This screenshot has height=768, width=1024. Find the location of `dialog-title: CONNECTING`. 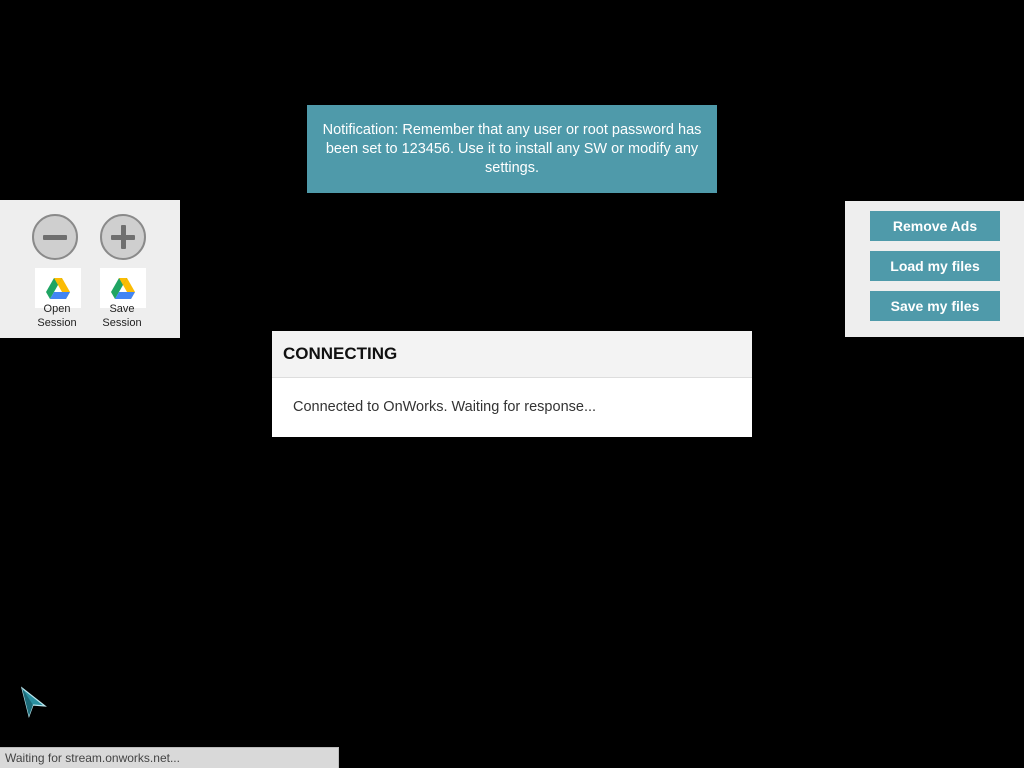

dialog-title: CONNECTING is located at coordinates (512, 354).